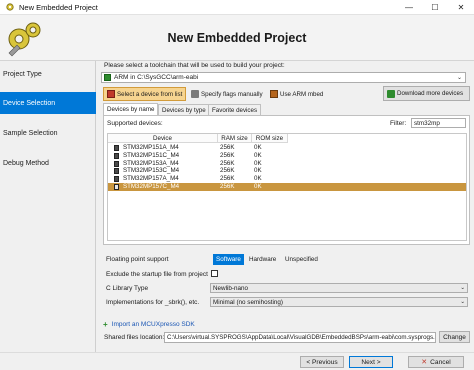 Image resolution: width=474 pixels, height=370 pixels. I want to click on mbed-icon, so click(274, 94).